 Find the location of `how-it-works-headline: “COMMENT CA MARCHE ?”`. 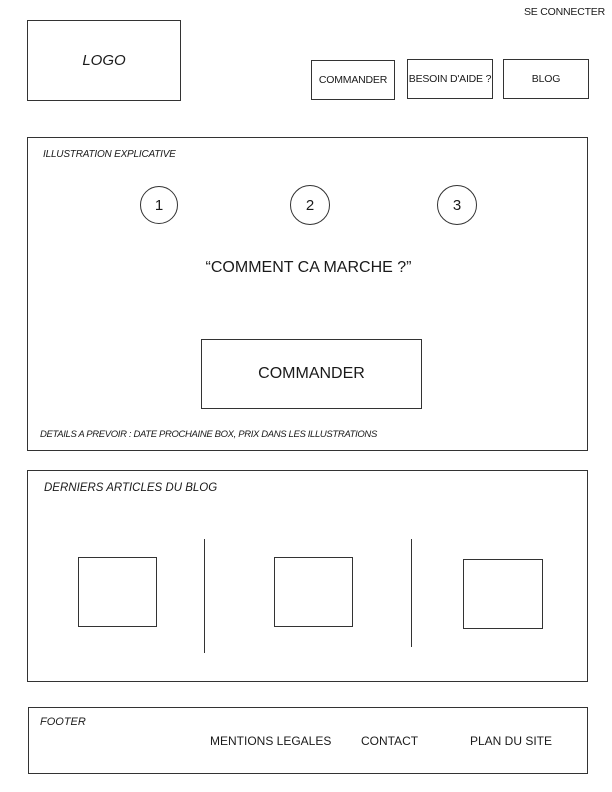

how-it-works-headline: “COMMENT CA MARCHE ?” is located at coordinates (308, 267).